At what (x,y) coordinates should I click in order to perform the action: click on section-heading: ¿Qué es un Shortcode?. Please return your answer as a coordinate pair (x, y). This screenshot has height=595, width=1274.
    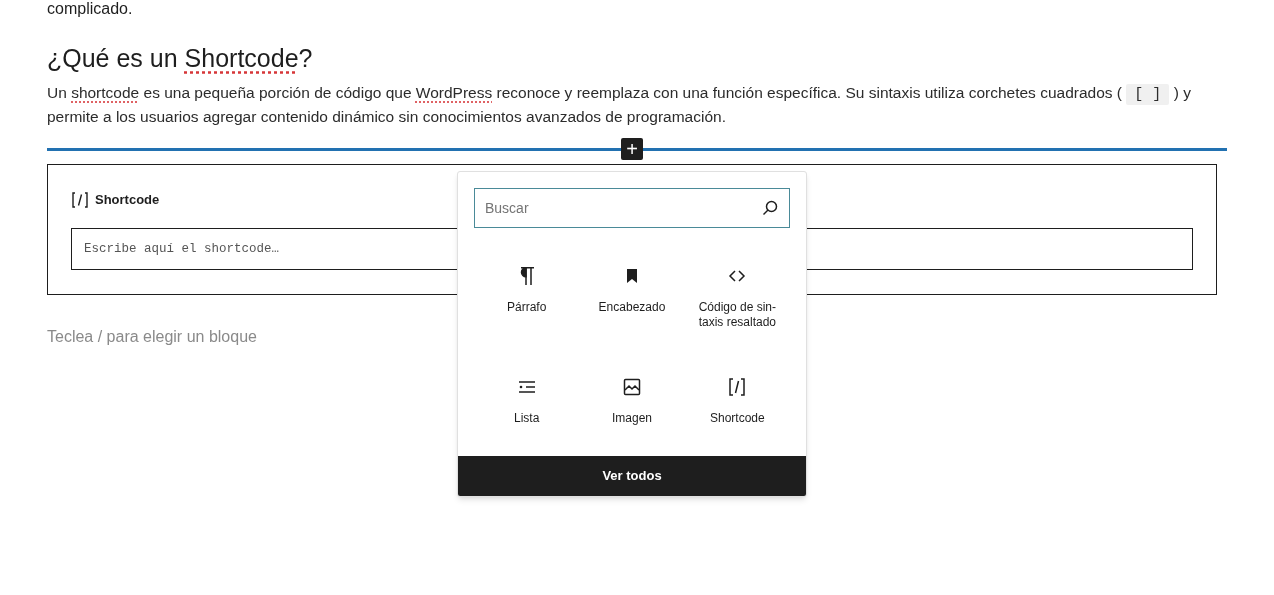
    Looking at the image, I should click on (180, 58).